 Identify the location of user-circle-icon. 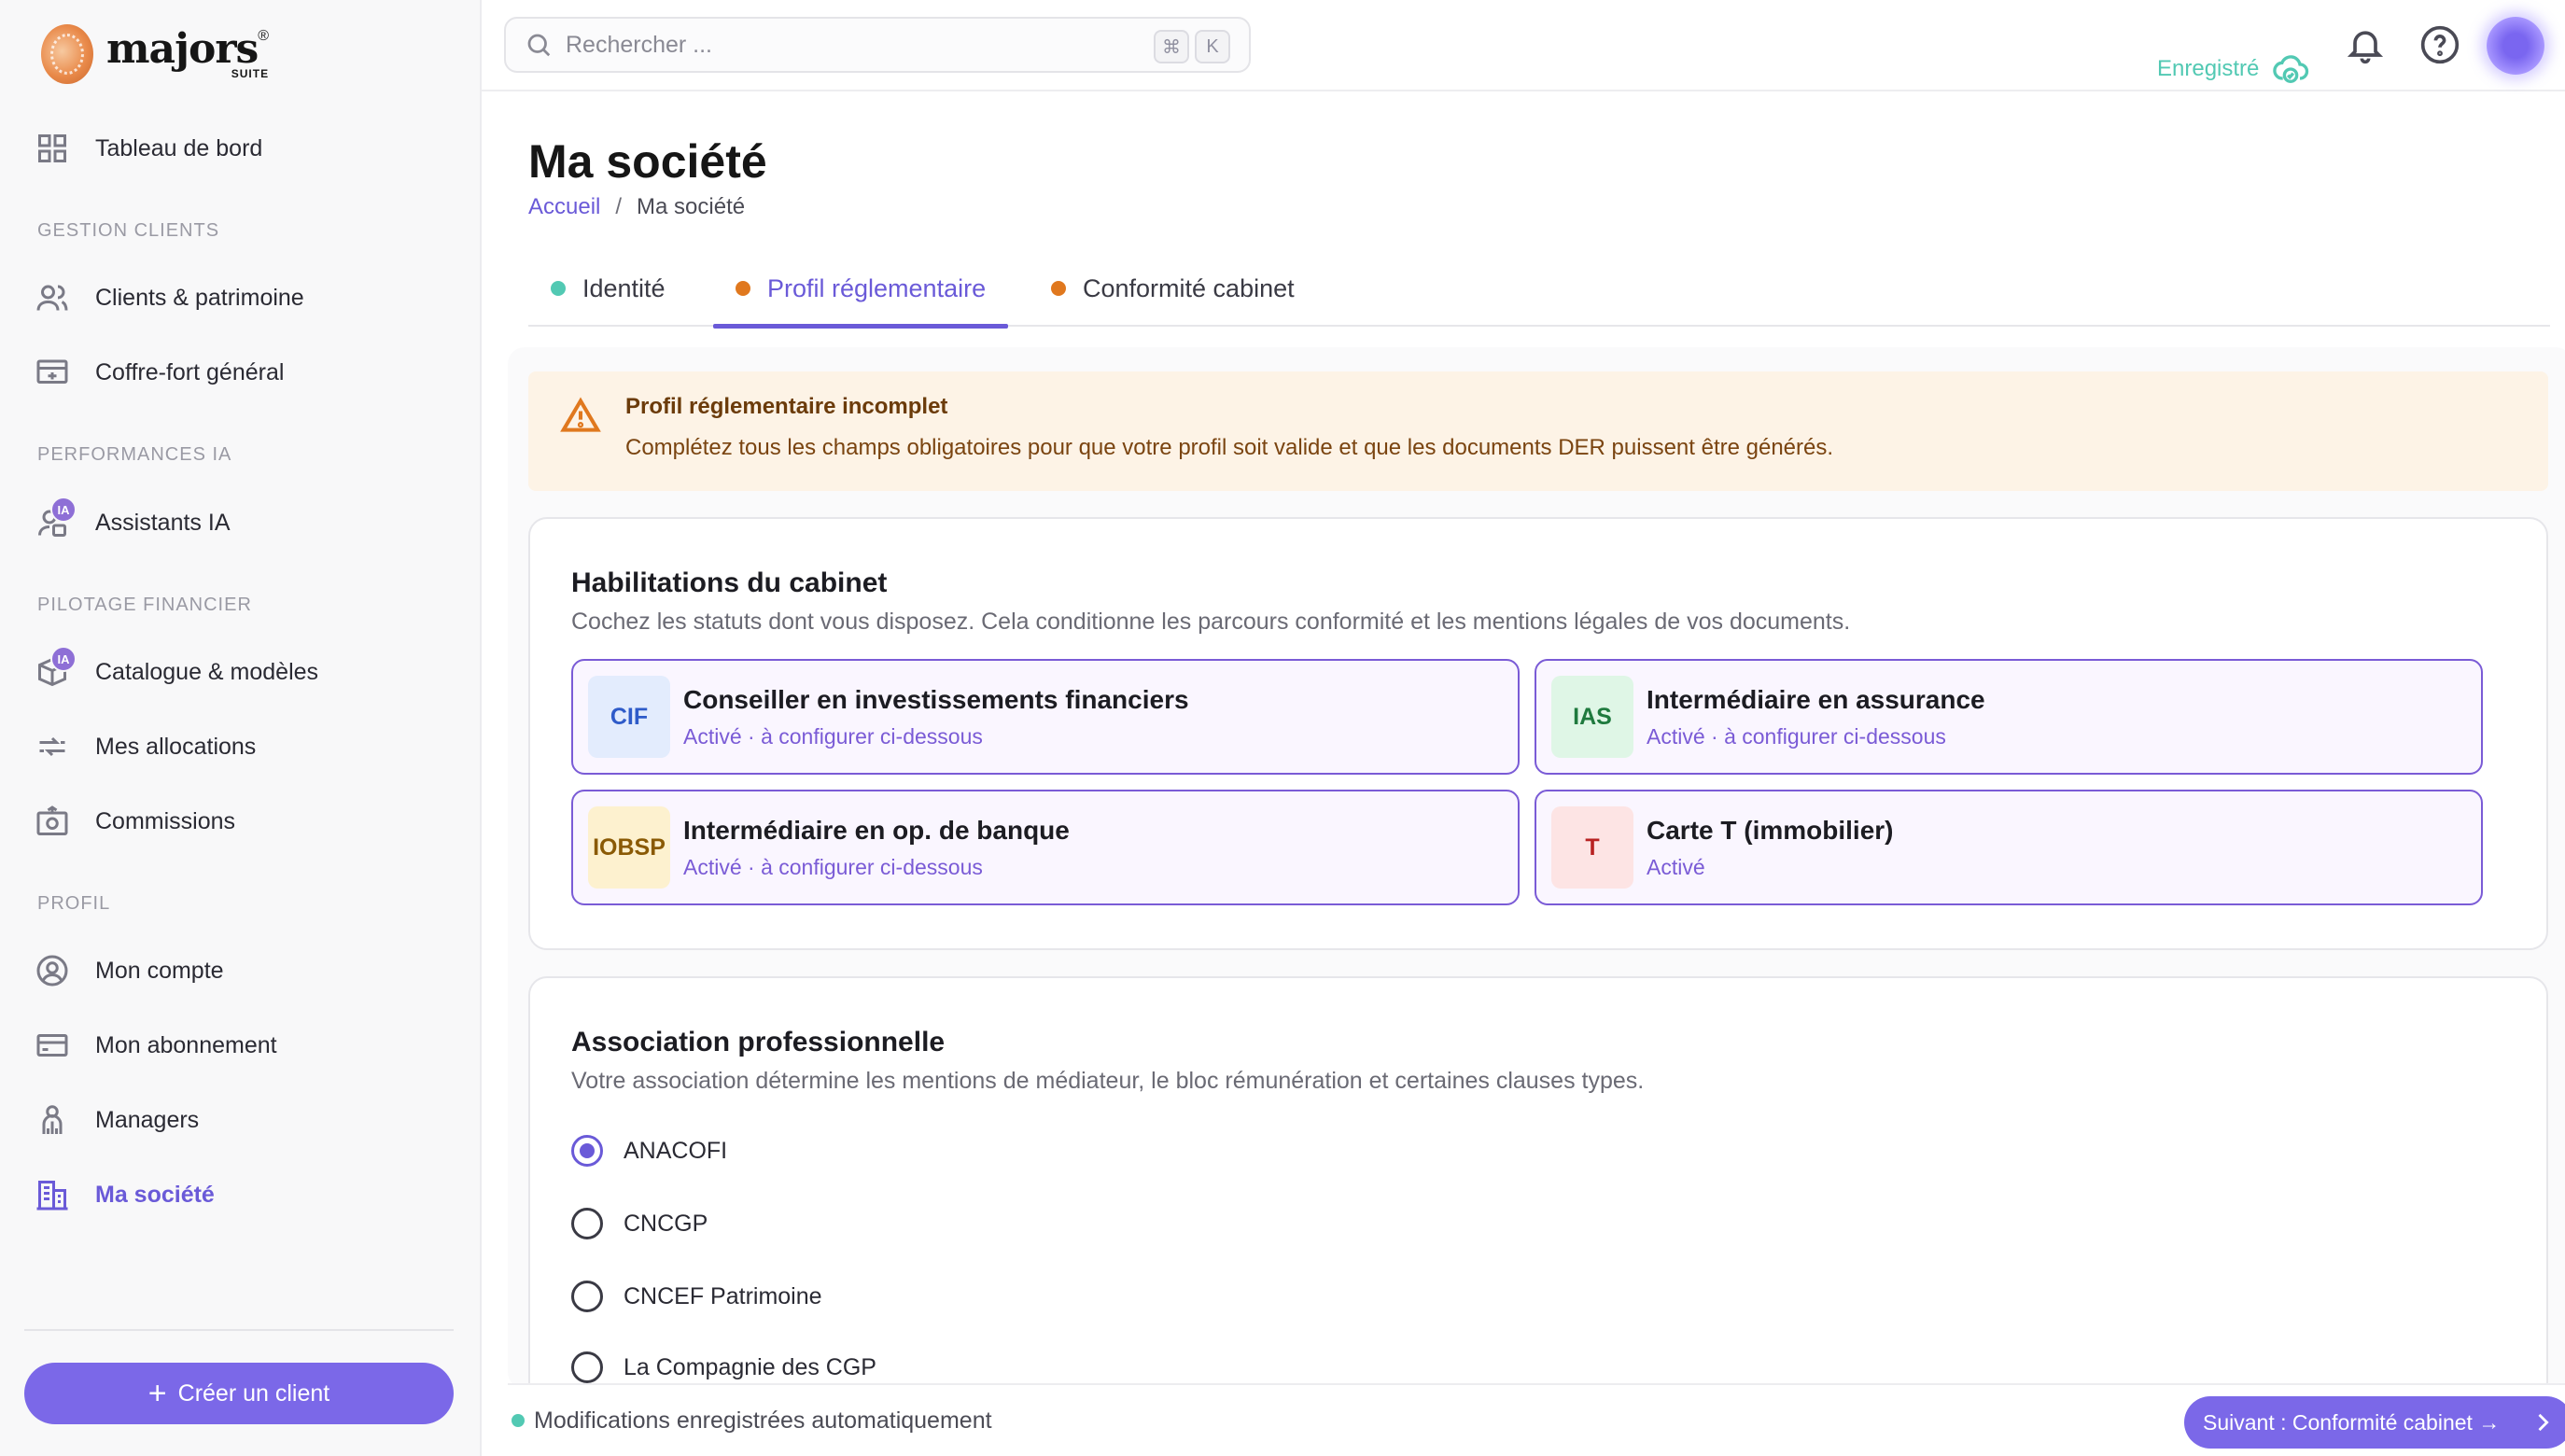
(53, 970).